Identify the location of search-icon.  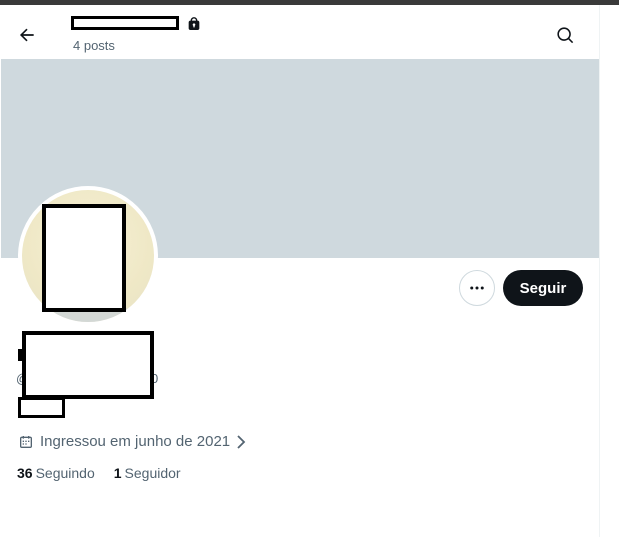
(564, 34).